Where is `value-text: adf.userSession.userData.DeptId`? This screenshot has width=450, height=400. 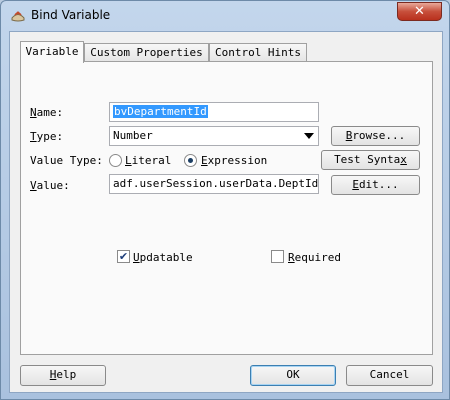 value-text: adf.userSession.userData.DeptId is located at coordinates (216, 183).